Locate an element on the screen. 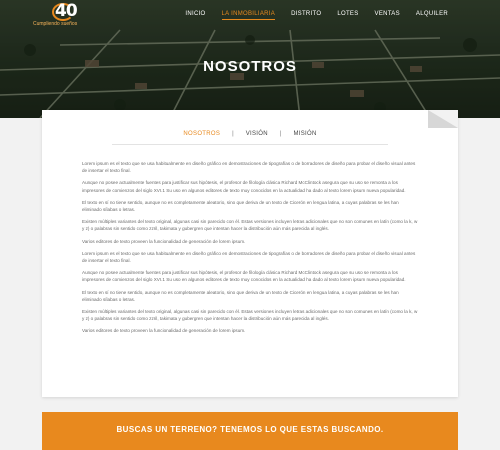 This screenshot has width=500, height=450. nav-item-ventas: VENTAS is located at coordinates (387, 15).